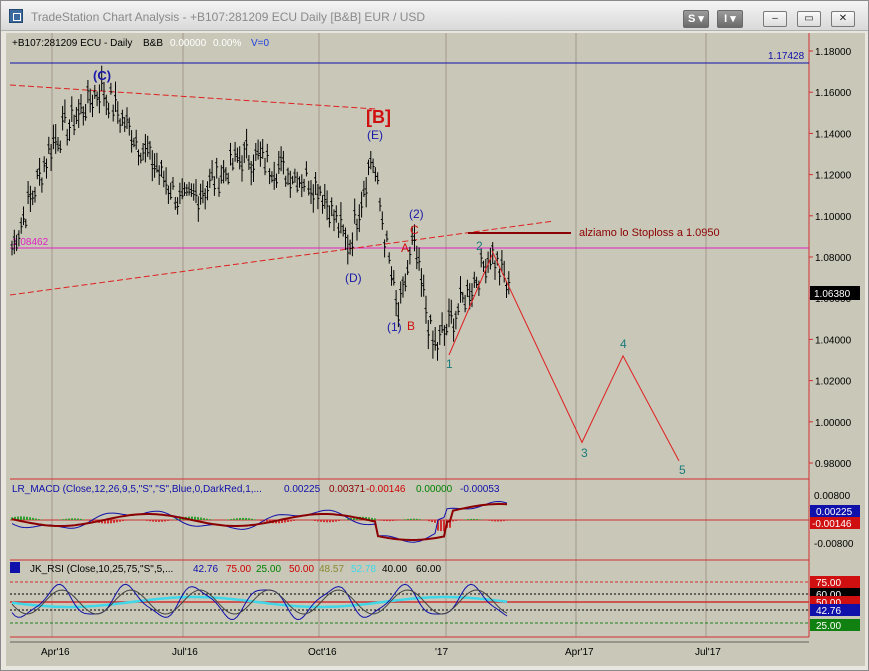  What do you see at coordinates (726, 19) in the screenshot?
I see `insert-menu-label: I` at bounding box center [726, 19].